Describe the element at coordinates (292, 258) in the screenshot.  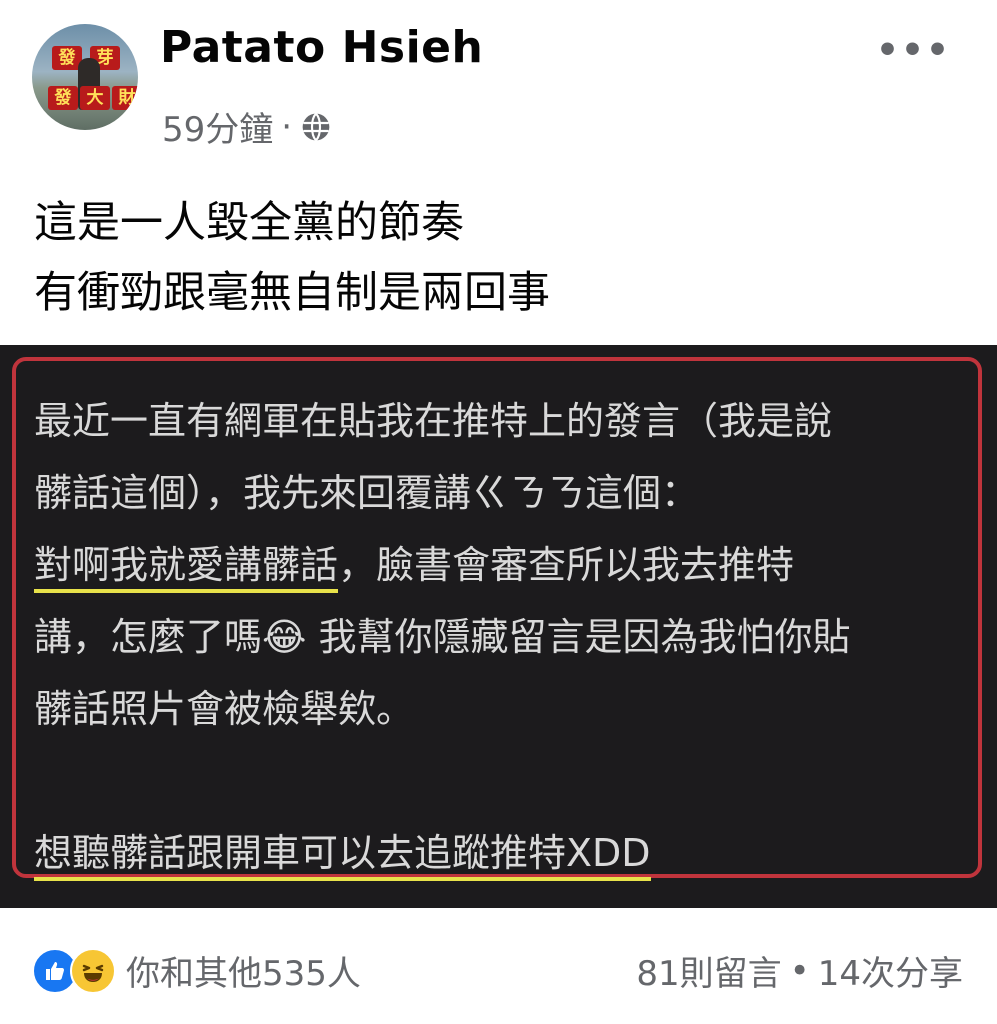
I see `post-text: 這是一人毀全黨的節奏 有衝勁跟毫無自制是兩回事` at that location.